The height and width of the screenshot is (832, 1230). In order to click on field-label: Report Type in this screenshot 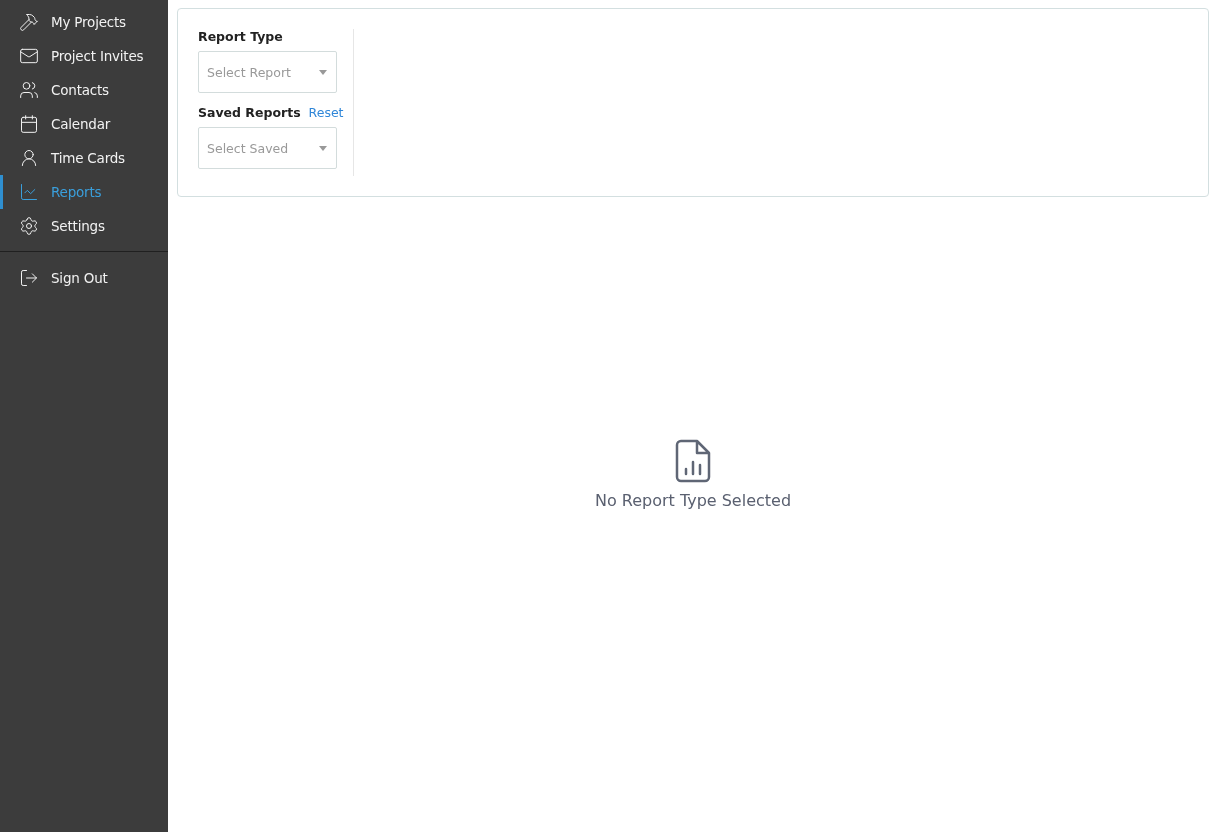, I will do `click(241, 36)`.